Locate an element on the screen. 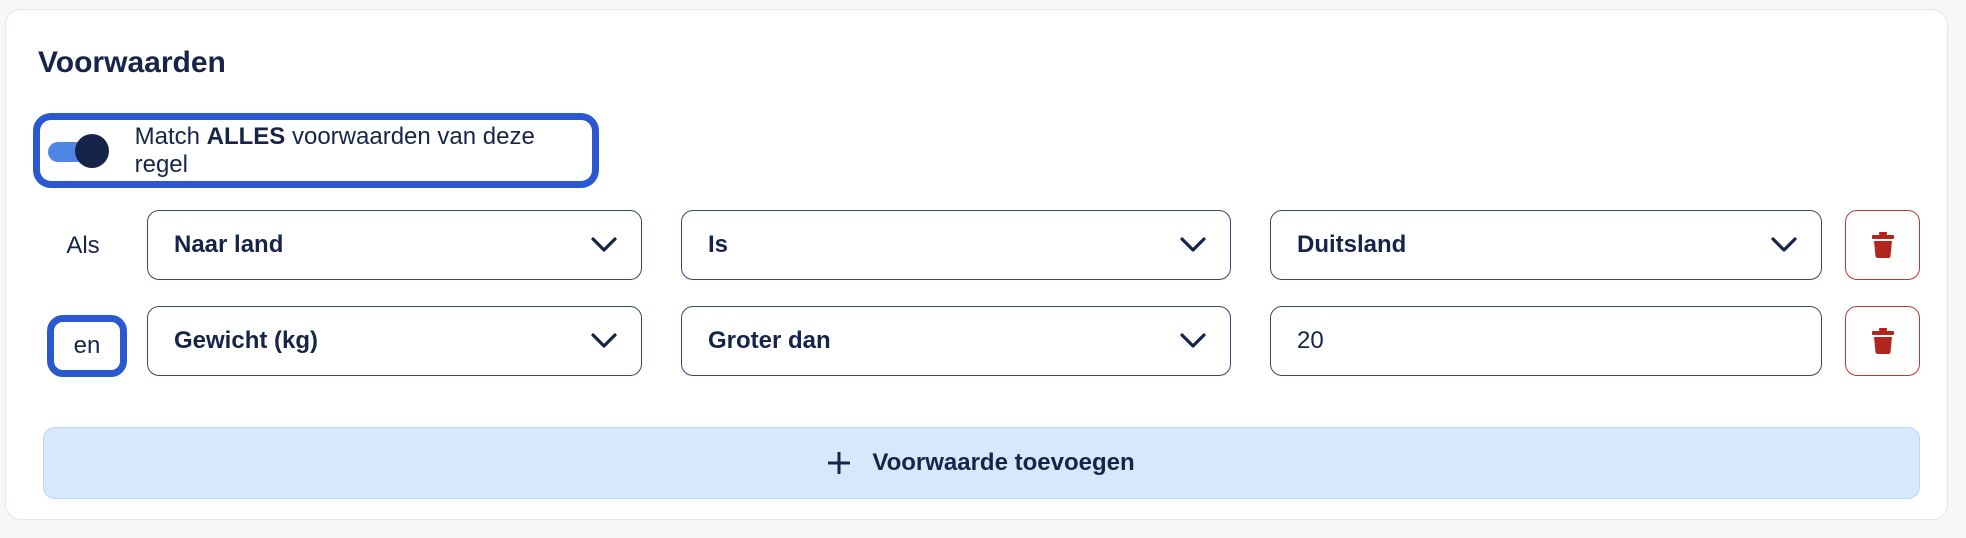 The width and height of the screenshot is (1966, 538). field-select: Gewicht (kg) is located at coordinates (394, 341).